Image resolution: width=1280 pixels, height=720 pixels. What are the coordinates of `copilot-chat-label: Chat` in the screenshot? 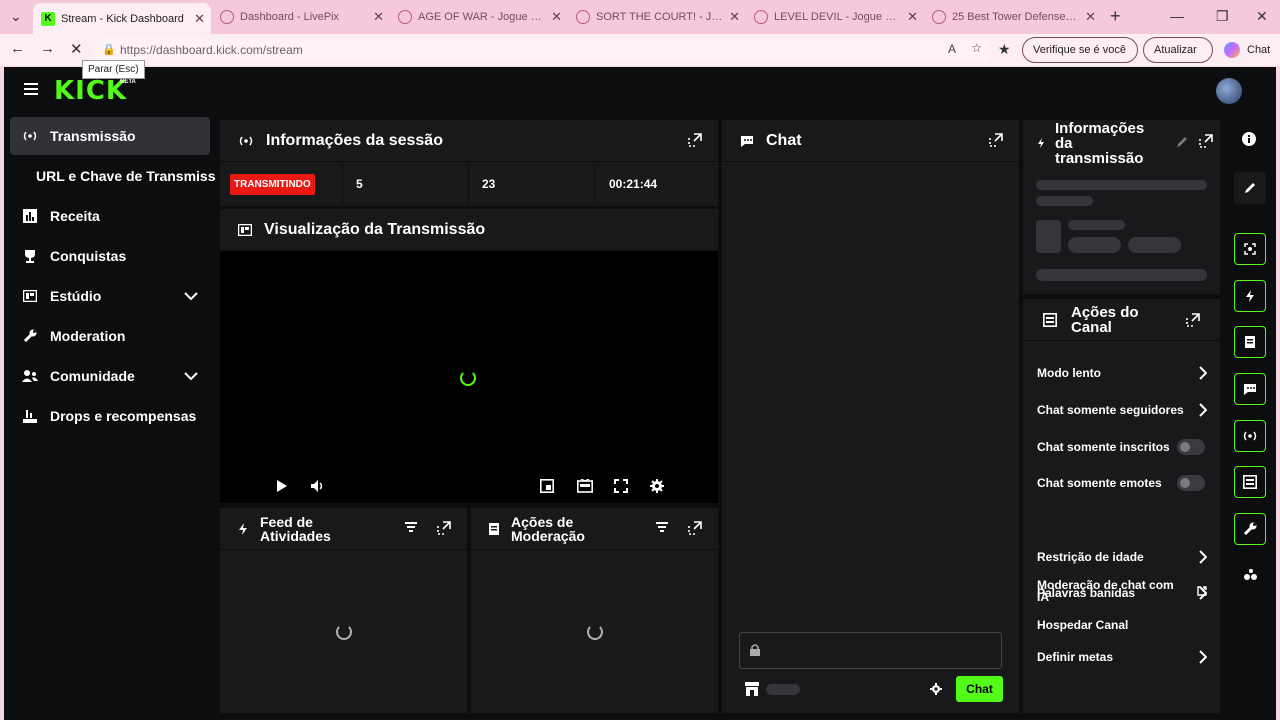 It's located at (1258, 50).